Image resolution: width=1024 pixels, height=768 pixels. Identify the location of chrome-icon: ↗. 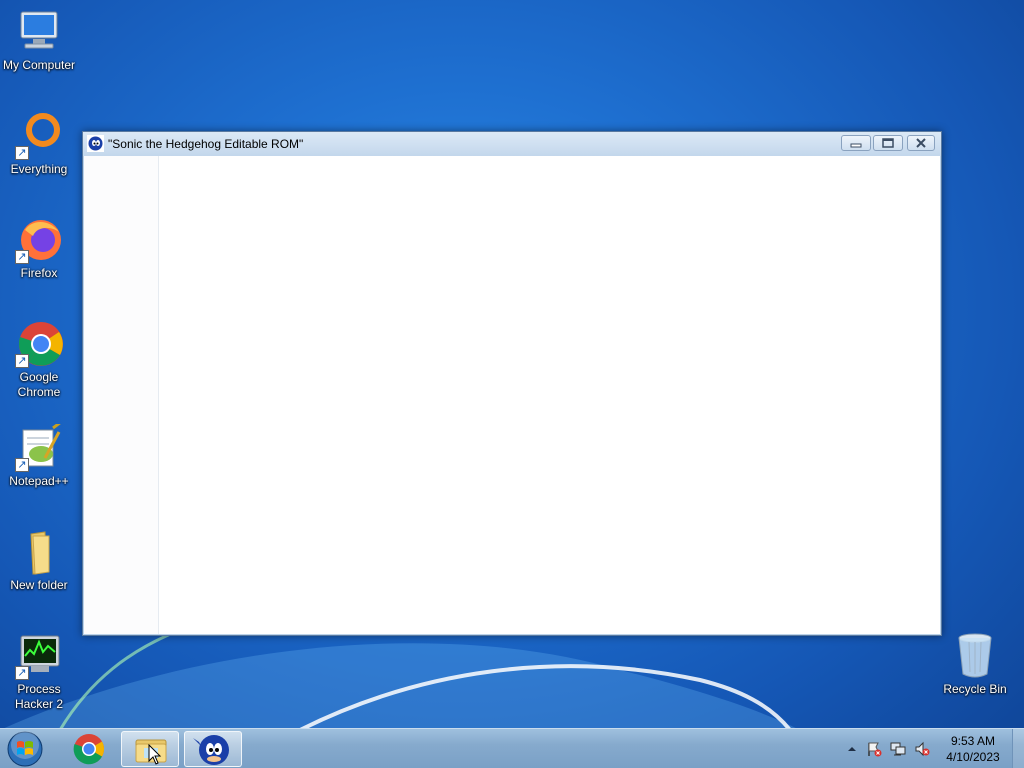
(39, 344).